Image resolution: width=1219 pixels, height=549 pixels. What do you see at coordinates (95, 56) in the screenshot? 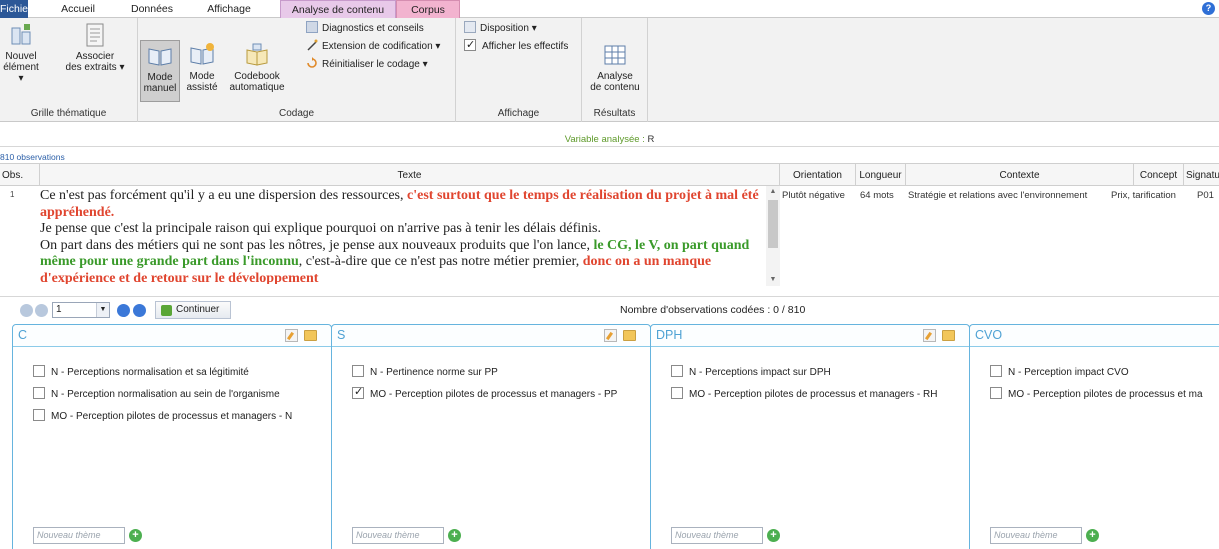
I see `associer-label-1: Associer` at bounding box center [95, 56].